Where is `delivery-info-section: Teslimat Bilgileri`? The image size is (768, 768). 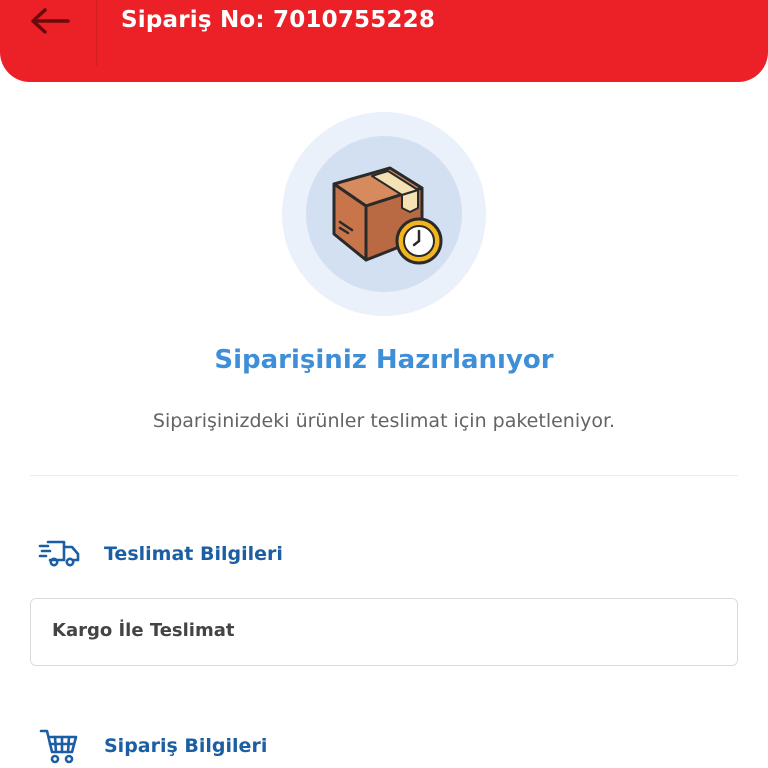
delivery-info-section: Teslimat Bilgileri is located at coordinates (238, 554).